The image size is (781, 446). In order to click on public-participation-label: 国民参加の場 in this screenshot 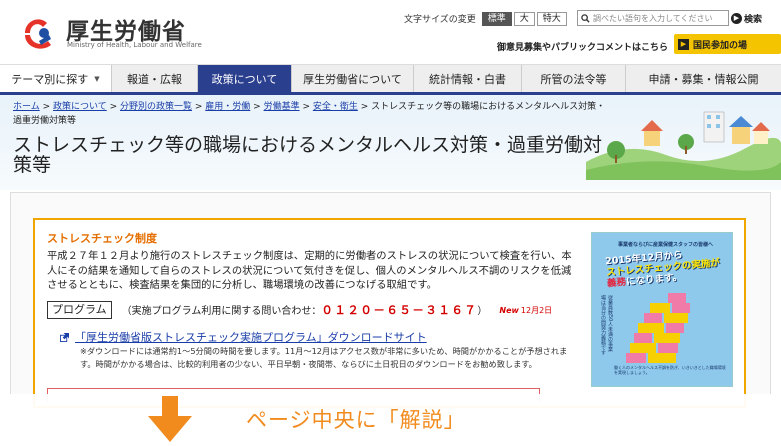, I will do `click(720, 45)`.